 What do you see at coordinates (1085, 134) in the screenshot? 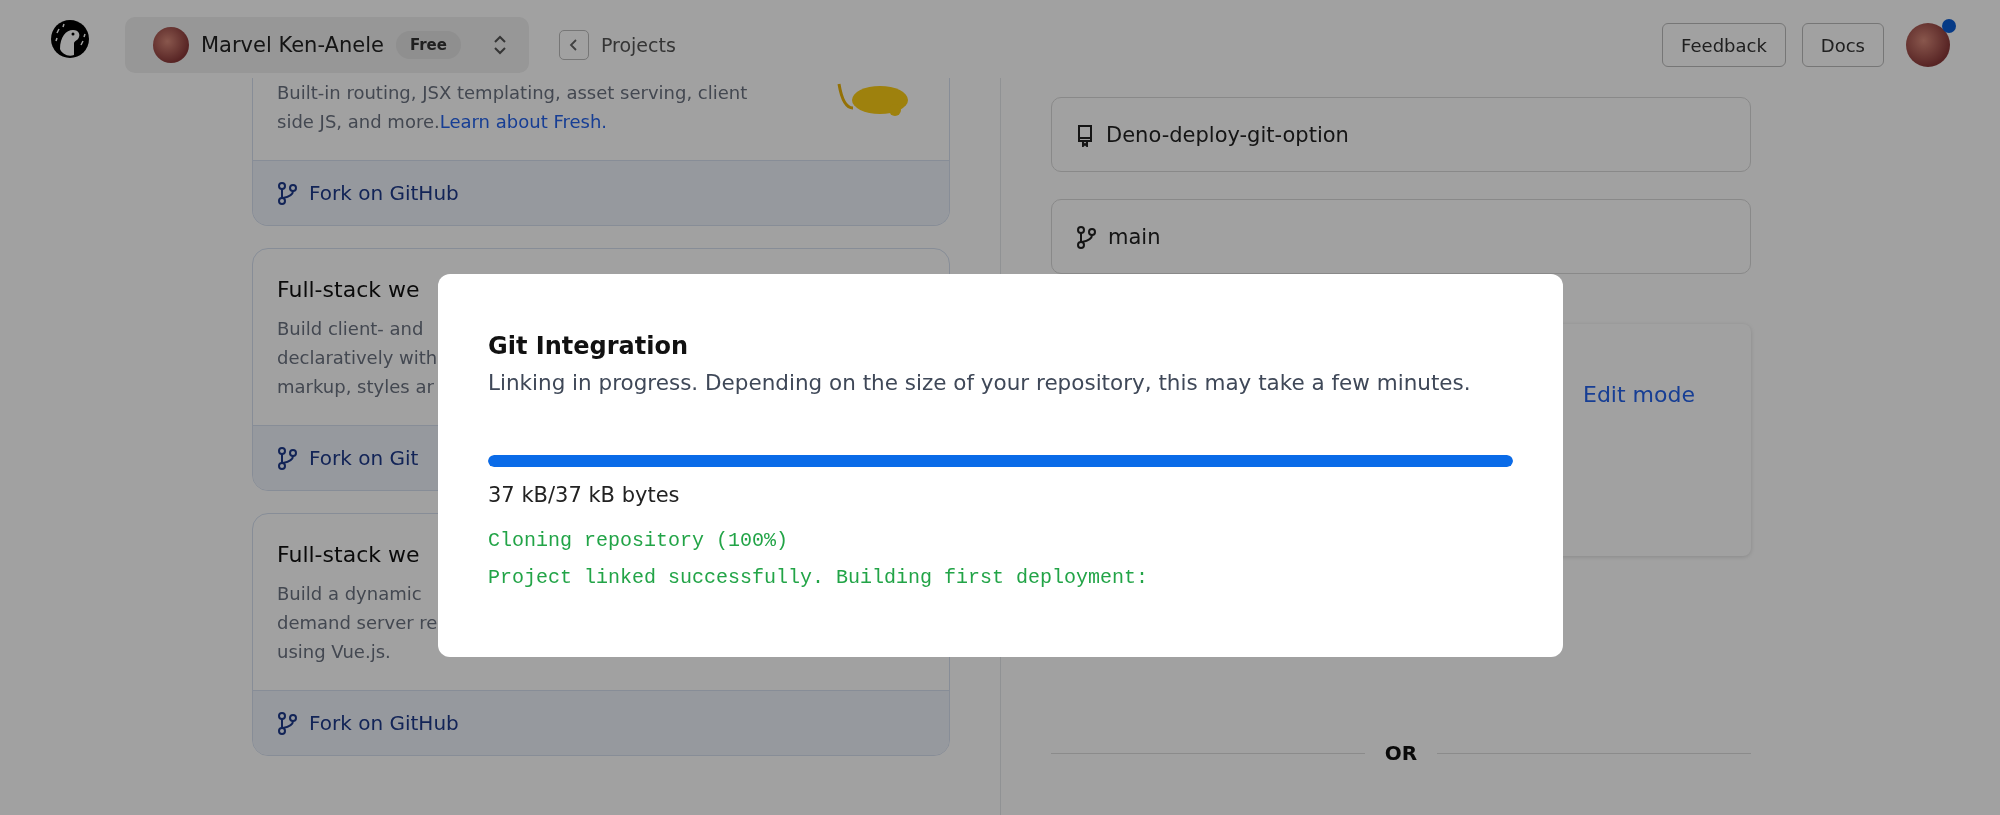
I see `repository-icon` at bounding box center [1085, 134].